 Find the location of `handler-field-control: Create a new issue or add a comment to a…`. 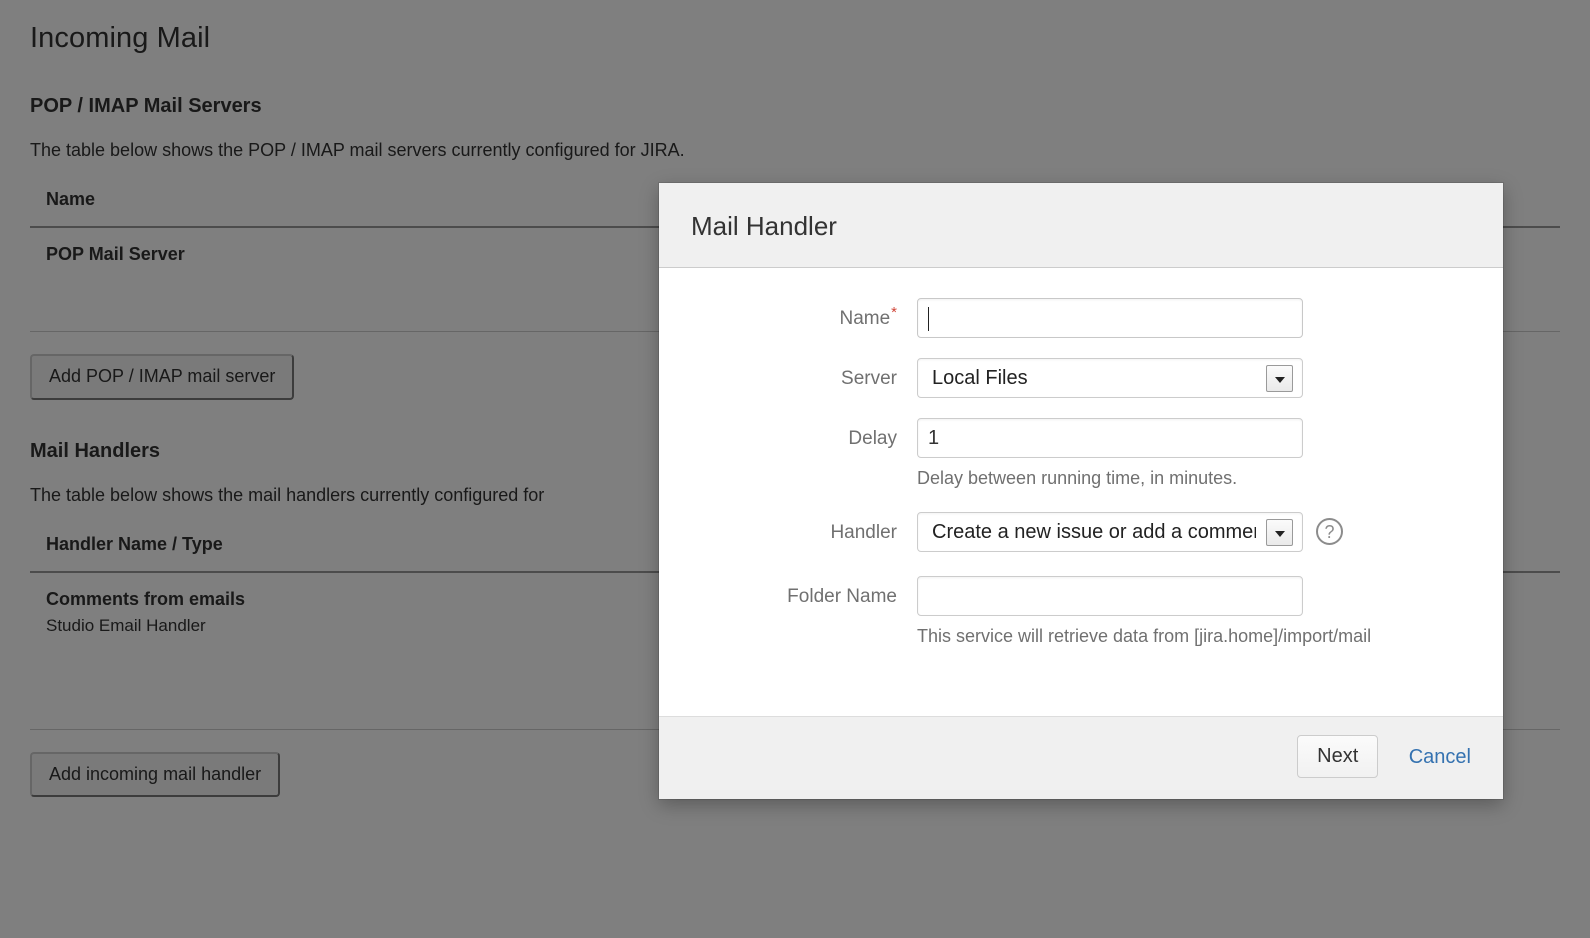

handler-field-control: Create a new issue or add a comment to a… is located at coordinates (1210, 532).